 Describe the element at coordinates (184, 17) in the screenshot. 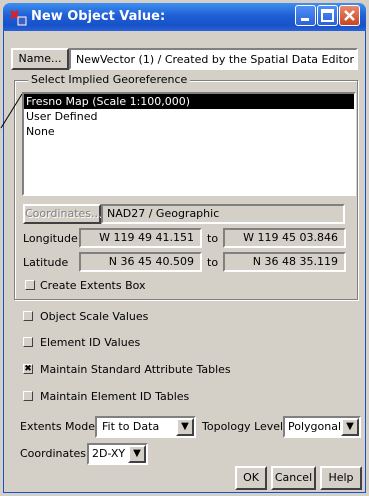

I see `title-bar: New Object Value:` at that location.